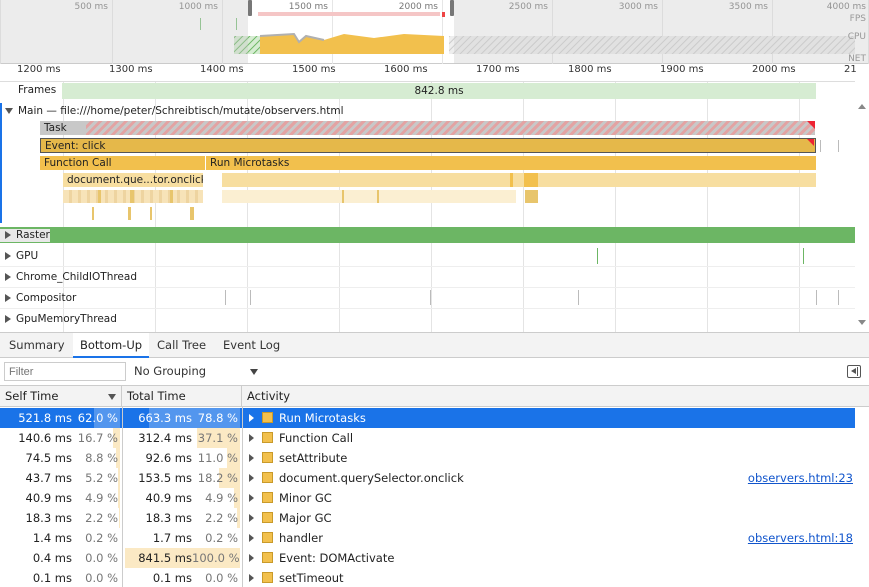 This screenshot has width=869, height=587. Describe the element at coordinates (862, 106) in the screenshot. I see `scroll-up-icon` at that location.